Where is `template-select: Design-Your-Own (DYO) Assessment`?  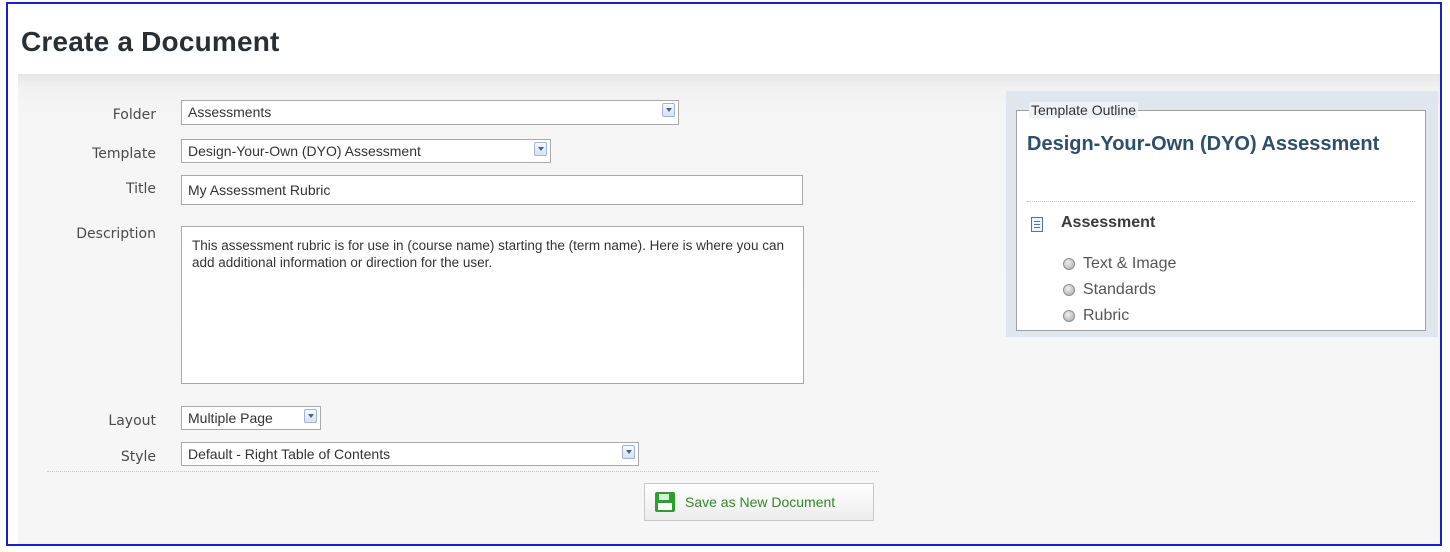
template-select: Design-Your-Own (DYO) Assessment is located at coordinates (366, 151).